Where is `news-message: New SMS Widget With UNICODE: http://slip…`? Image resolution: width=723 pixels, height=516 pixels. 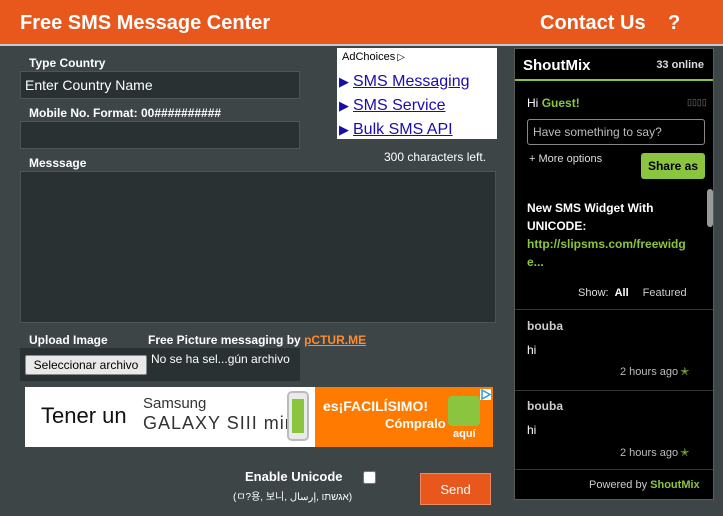 news-message: New SMS Widget With UNICODE: http://slip… is located at coordinates (614, 235).